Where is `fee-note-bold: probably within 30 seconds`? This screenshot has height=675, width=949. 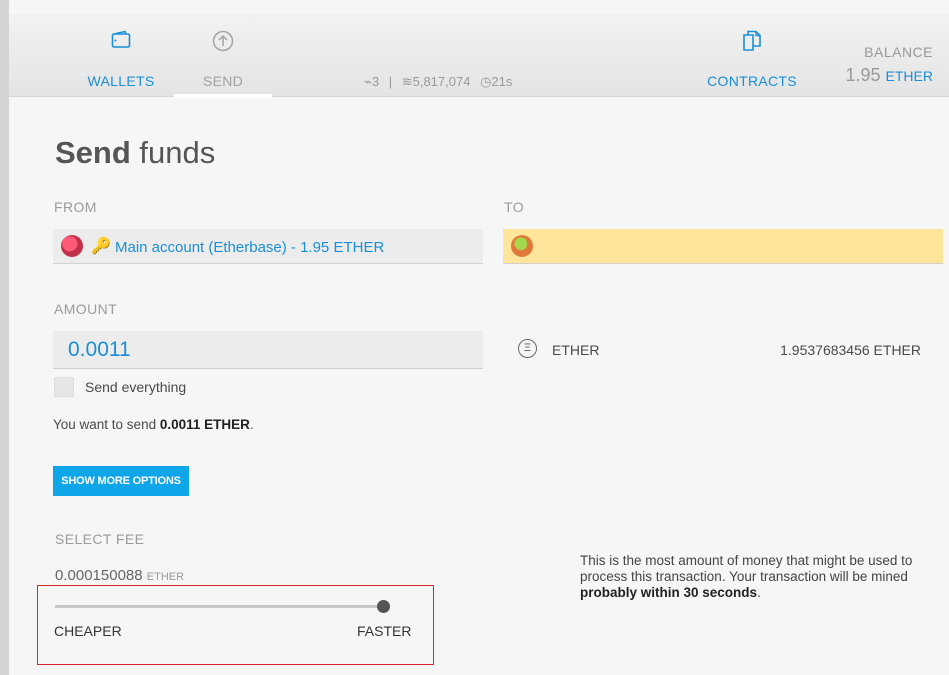 fee-note-bold: probably within 30 seconds is located at coordinates (669, 592).